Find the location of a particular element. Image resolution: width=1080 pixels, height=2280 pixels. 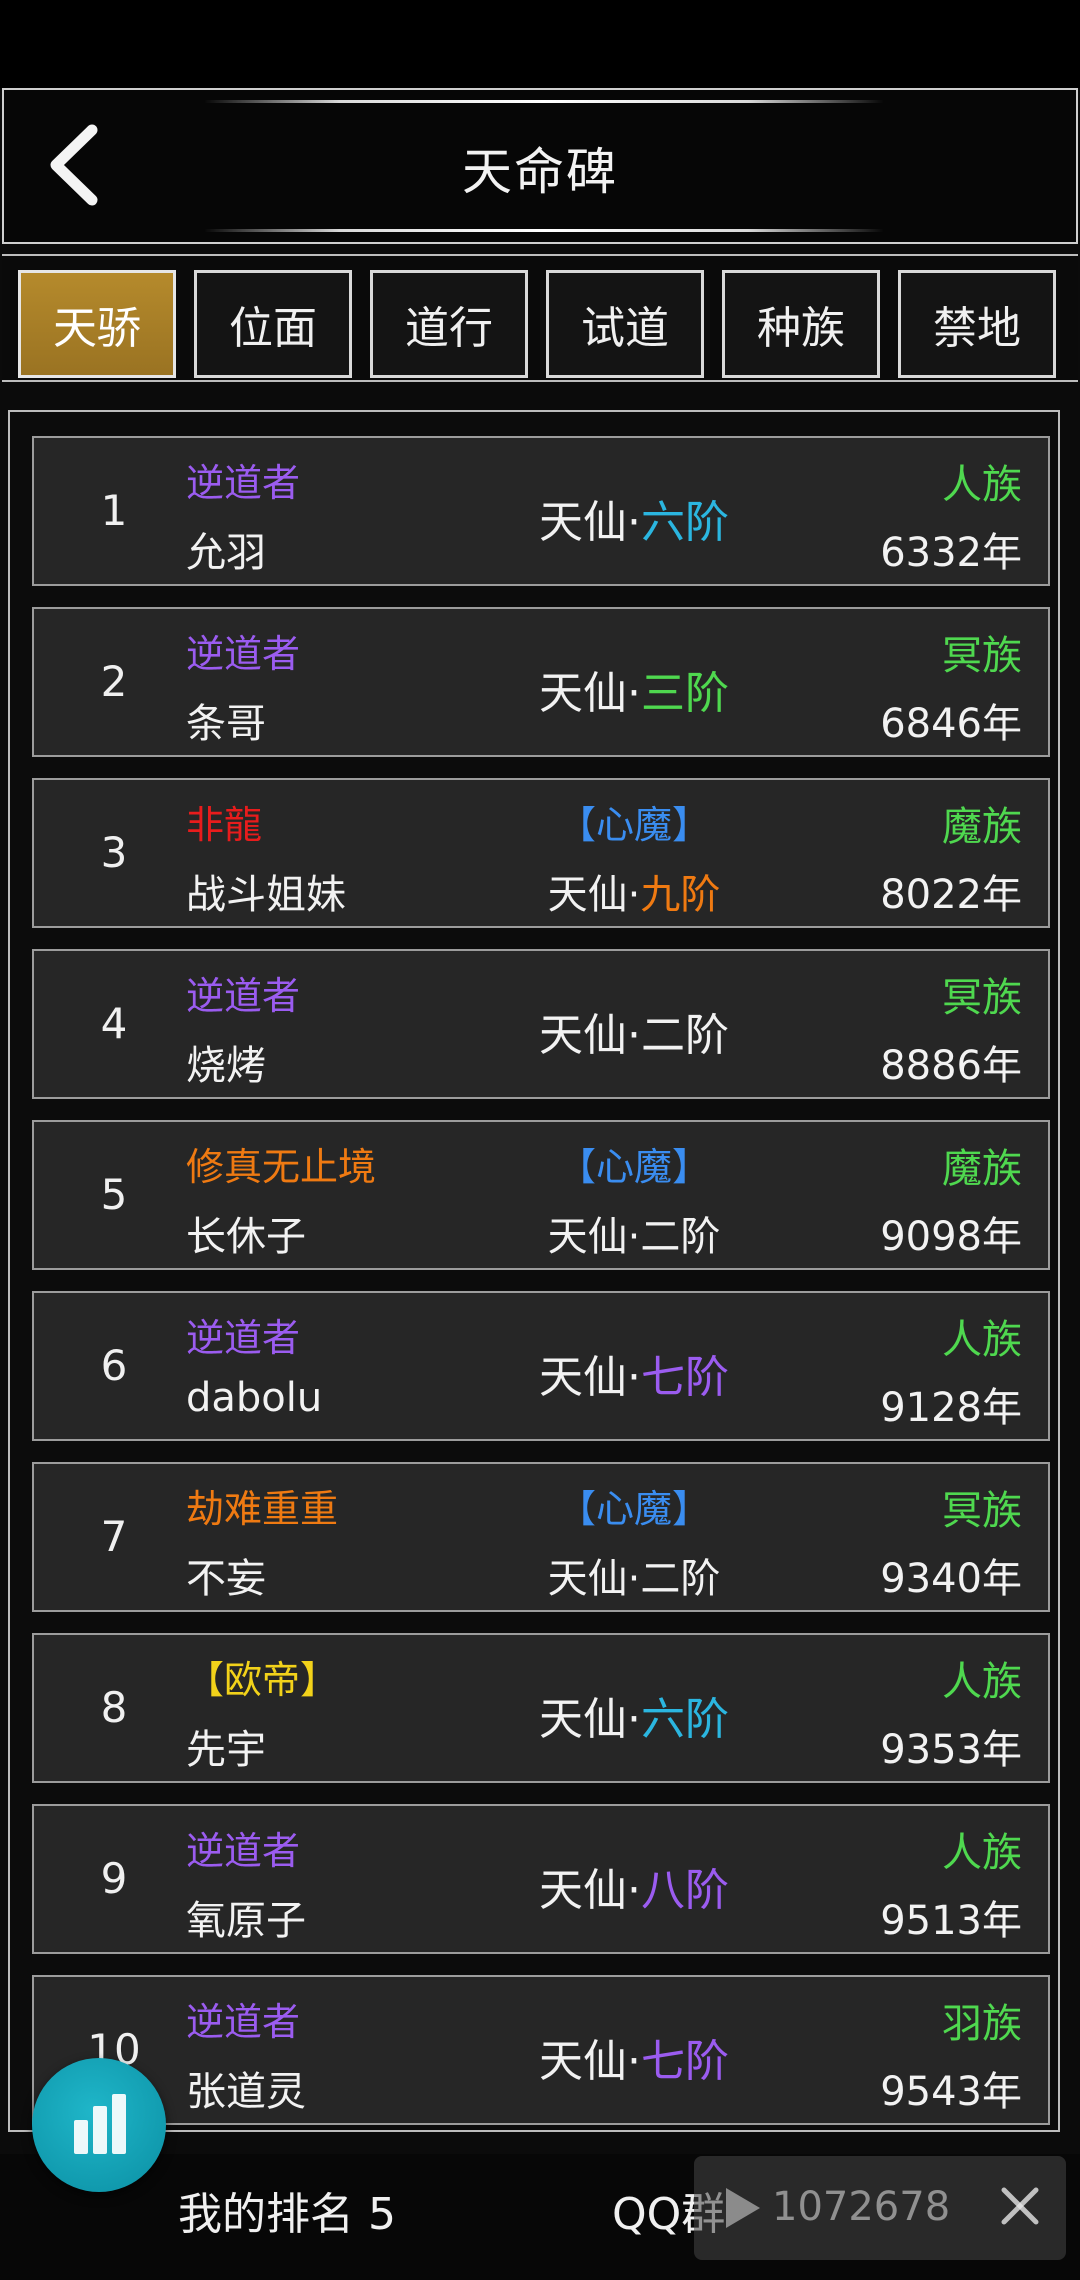

player-title: 修真无止境 is located at coordinates (281, 1167).